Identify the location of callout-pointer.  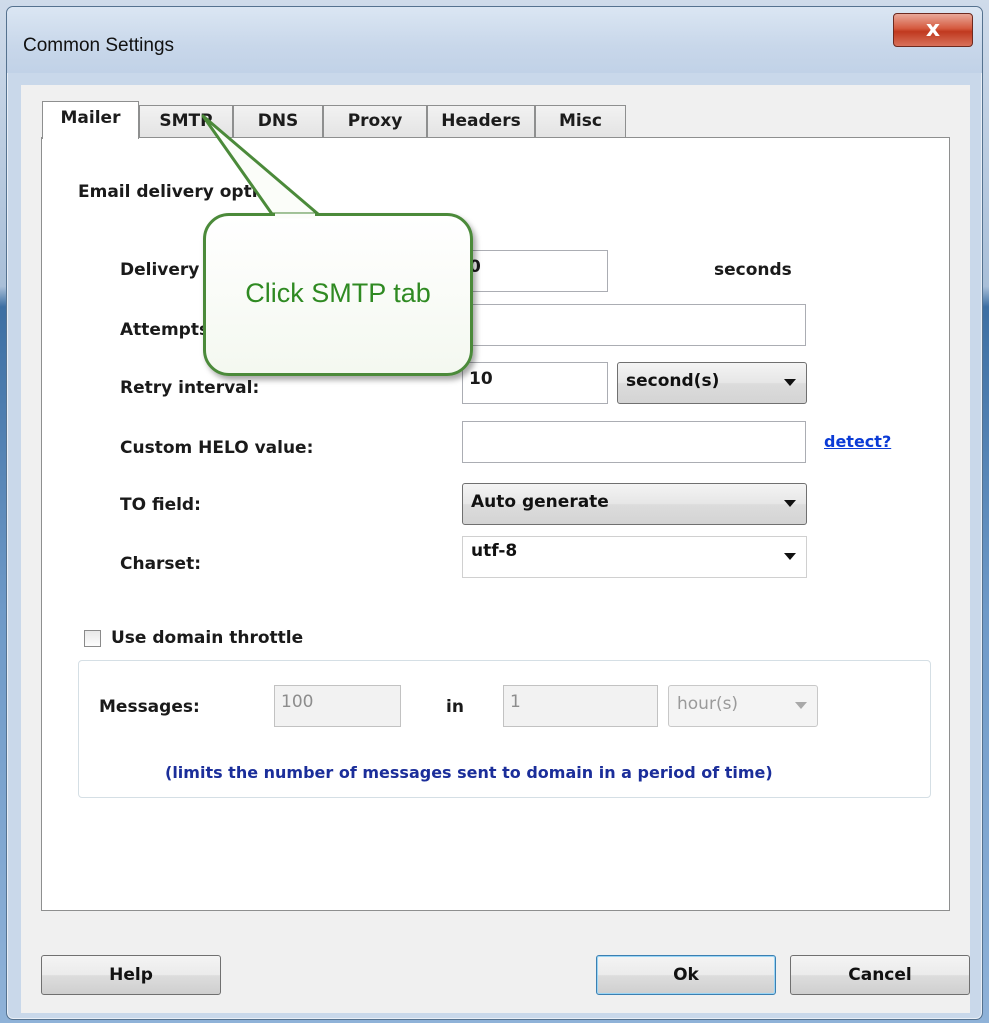
(260, 165).